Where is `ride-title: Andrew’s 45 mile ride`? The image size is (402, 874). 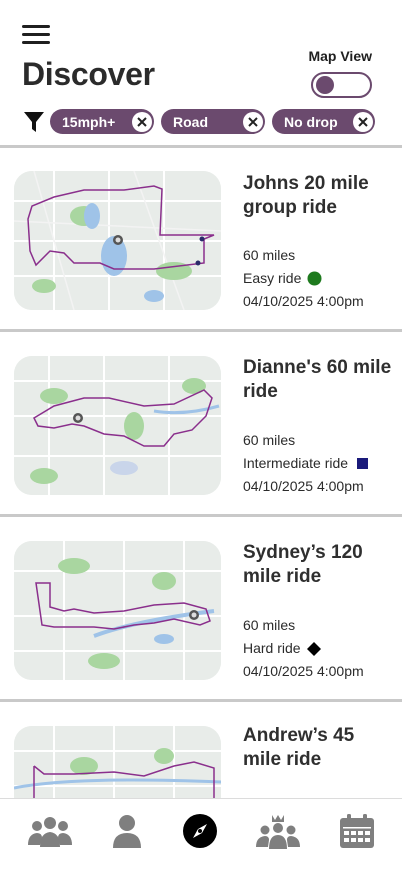 ride-title: Andrew’s 45 mile ride is located at coordinates (318, 748).